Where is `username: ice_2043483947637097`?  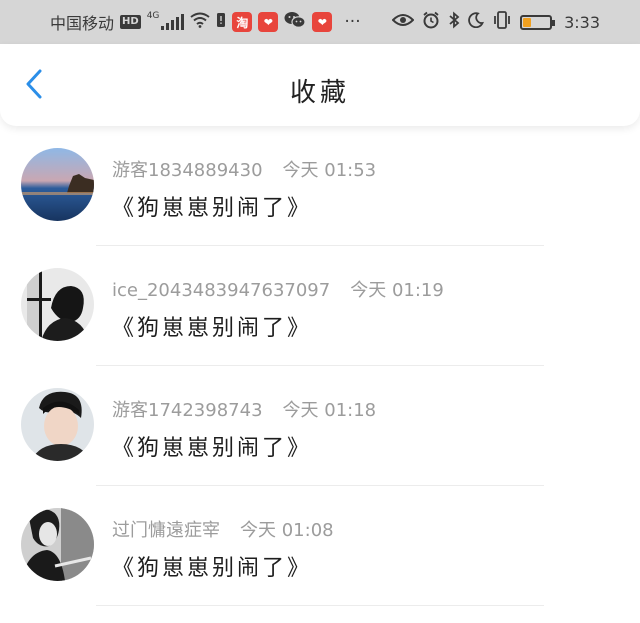
username: ice_2043483947637097 is located at coordinates (221, 290).